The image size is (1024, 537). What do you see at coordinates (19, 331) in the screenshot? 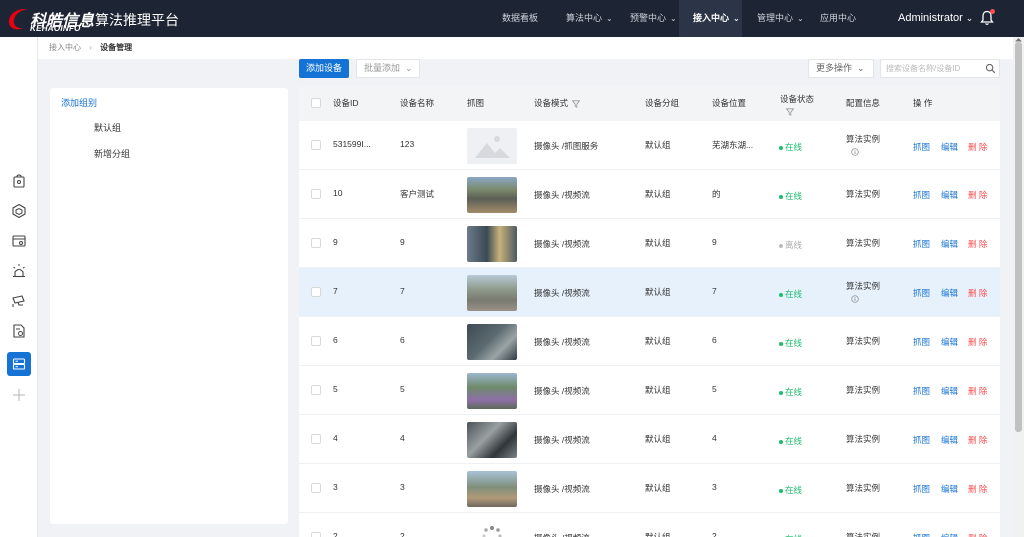
I see `rail-item-document` at bounding box center [19, 331].